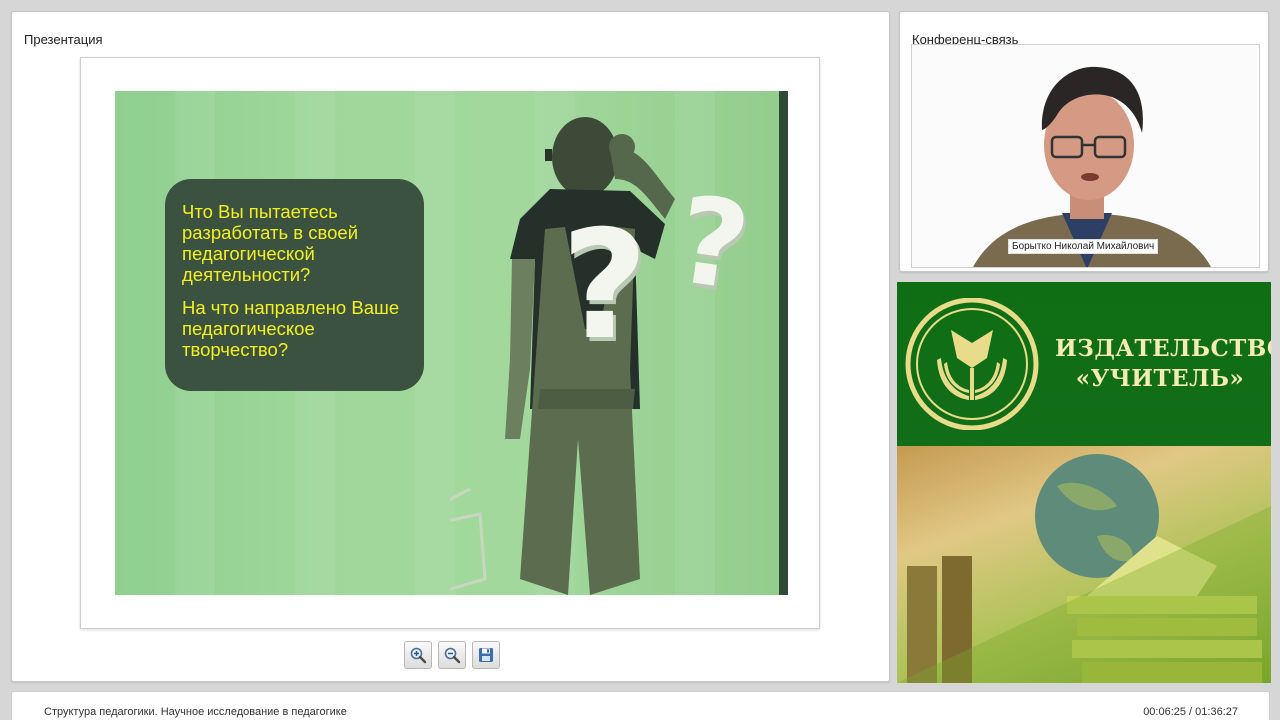 The height and width of the screenshot is (720, 1280). Describe the element at coordinates (1084, 568) in the screenshot. I see `globe-and-books-illustration` at that location.